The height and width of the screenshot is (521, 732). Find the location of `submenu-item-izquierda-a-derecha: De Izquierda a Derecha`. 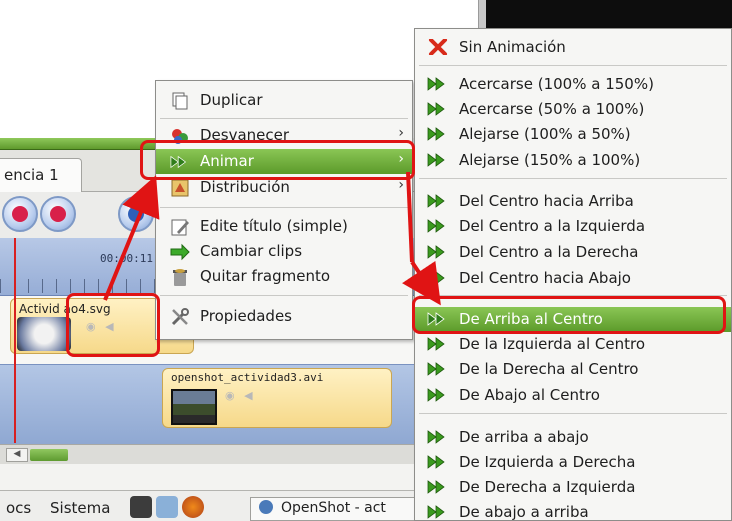

submenu-item-izquierda-a-derecha: De Izquierda a Derecha is located at coordinates (573, 462).